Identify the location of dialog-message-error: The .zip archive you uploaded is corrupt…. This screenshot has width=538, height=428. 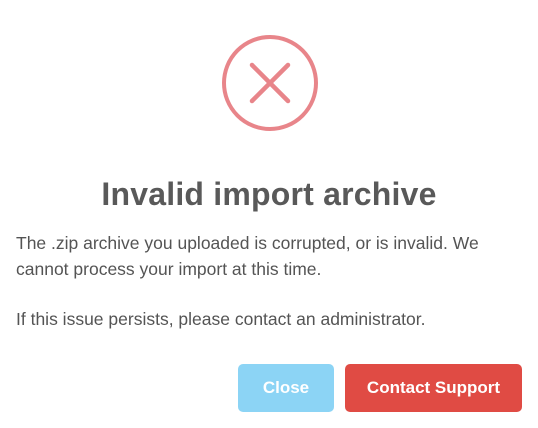
(247, 256).